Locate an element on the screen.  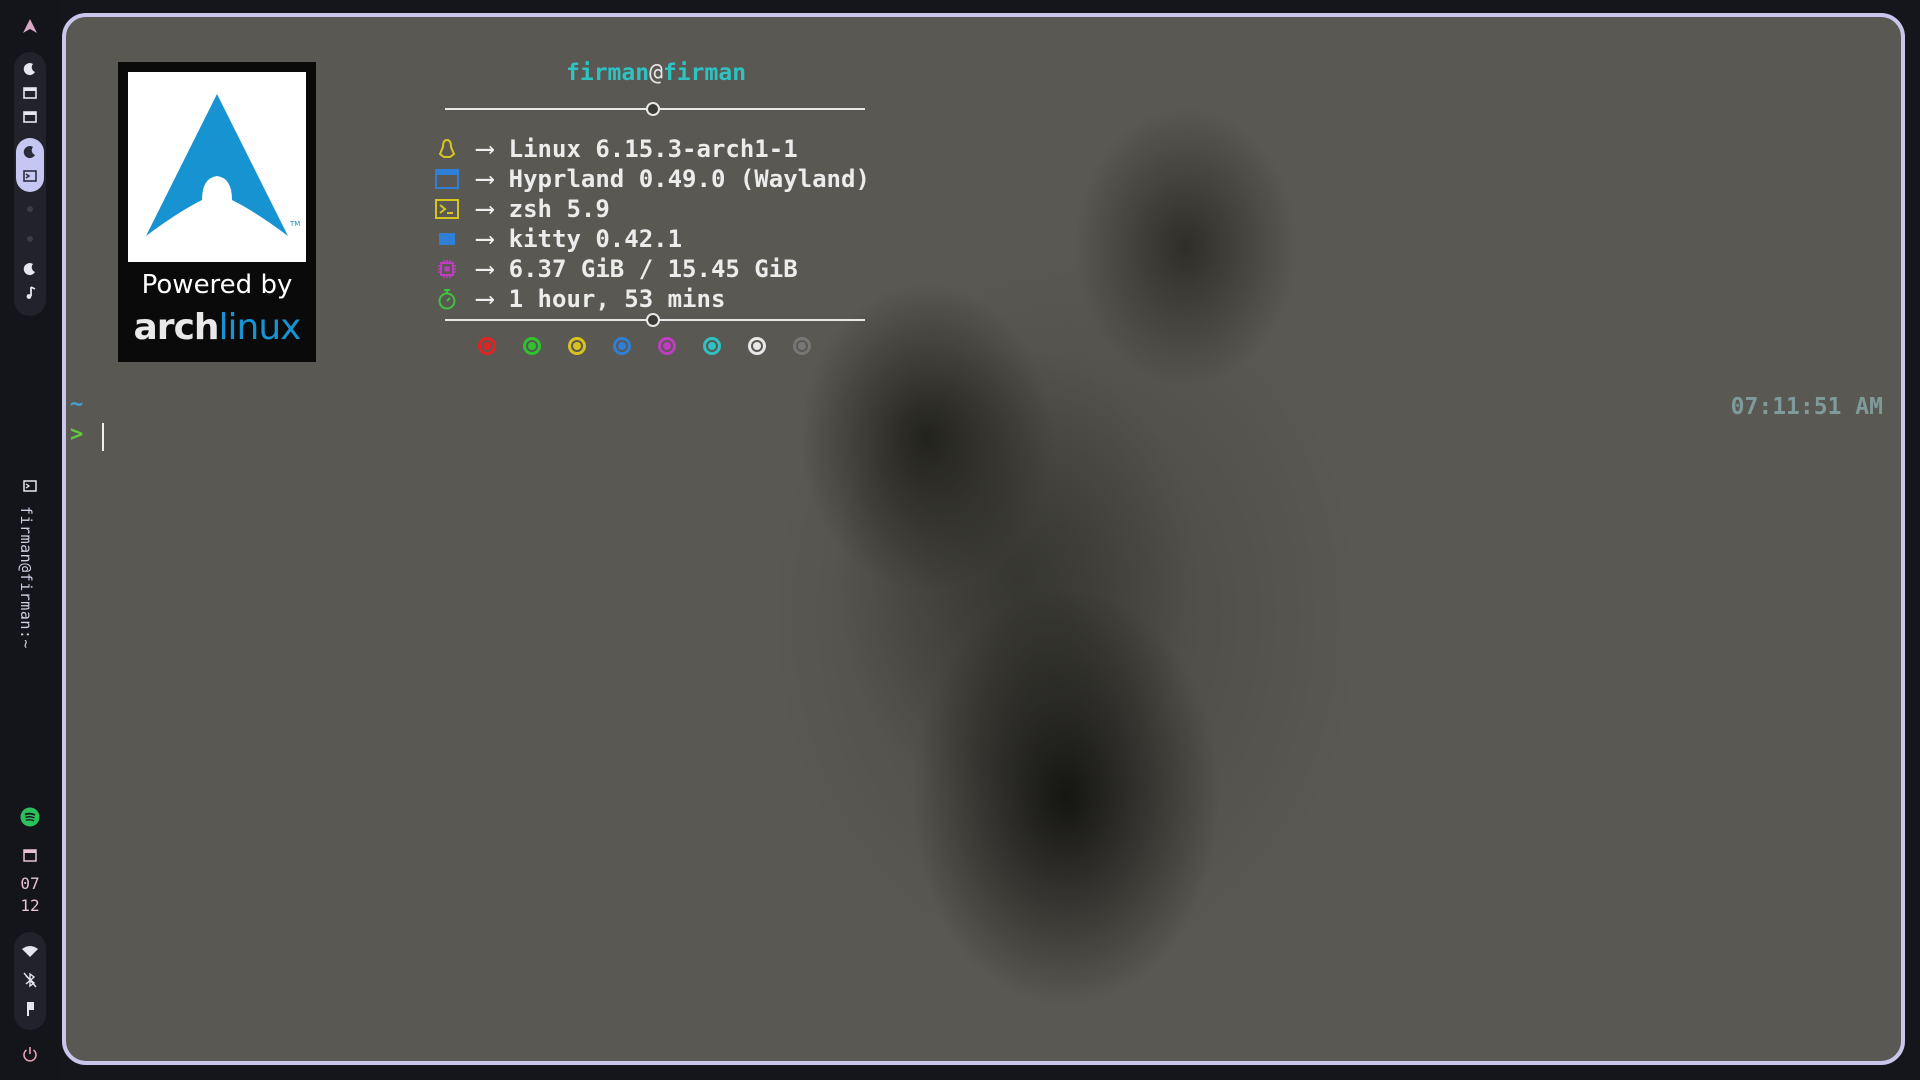
date-month: 07 is located at coordinates (30, 883).